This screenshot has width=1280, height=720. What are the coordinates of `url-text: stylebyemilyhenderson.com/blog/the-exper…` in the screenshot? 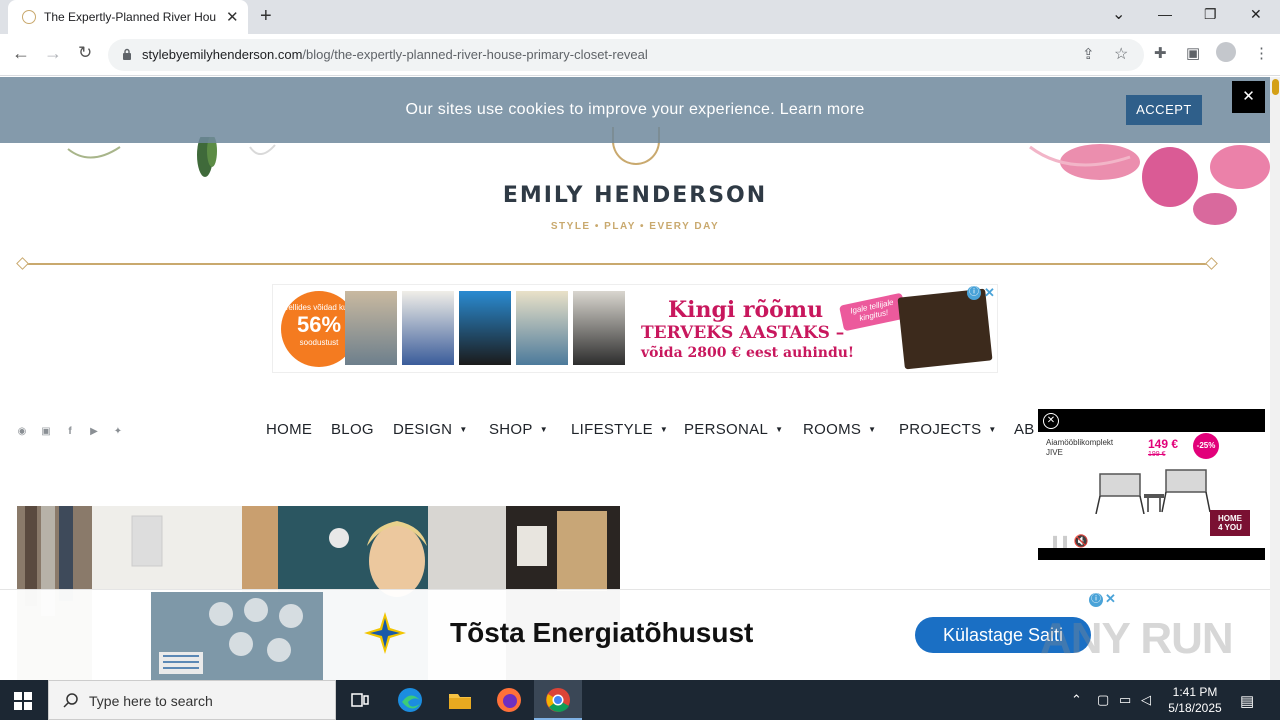 It's located at (395, 54).